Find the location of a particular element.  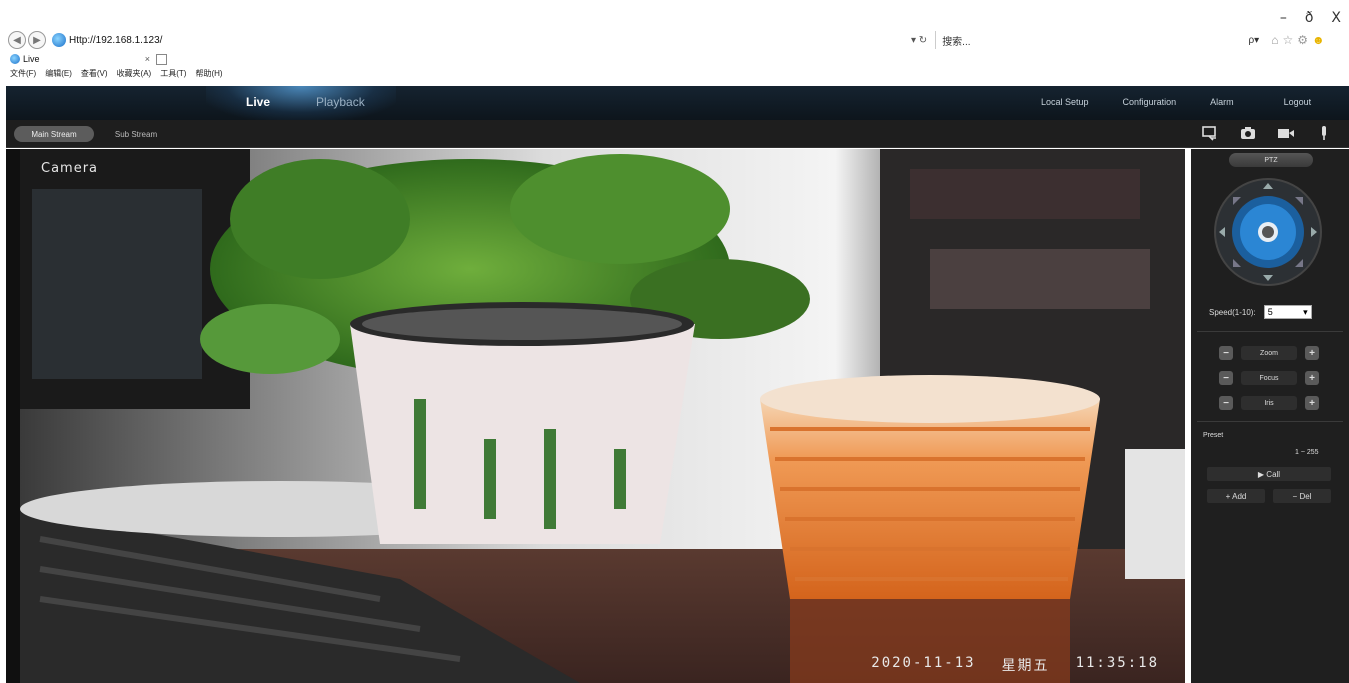

menu-edit: 编辑(E) is located at coordinates (58, 73).